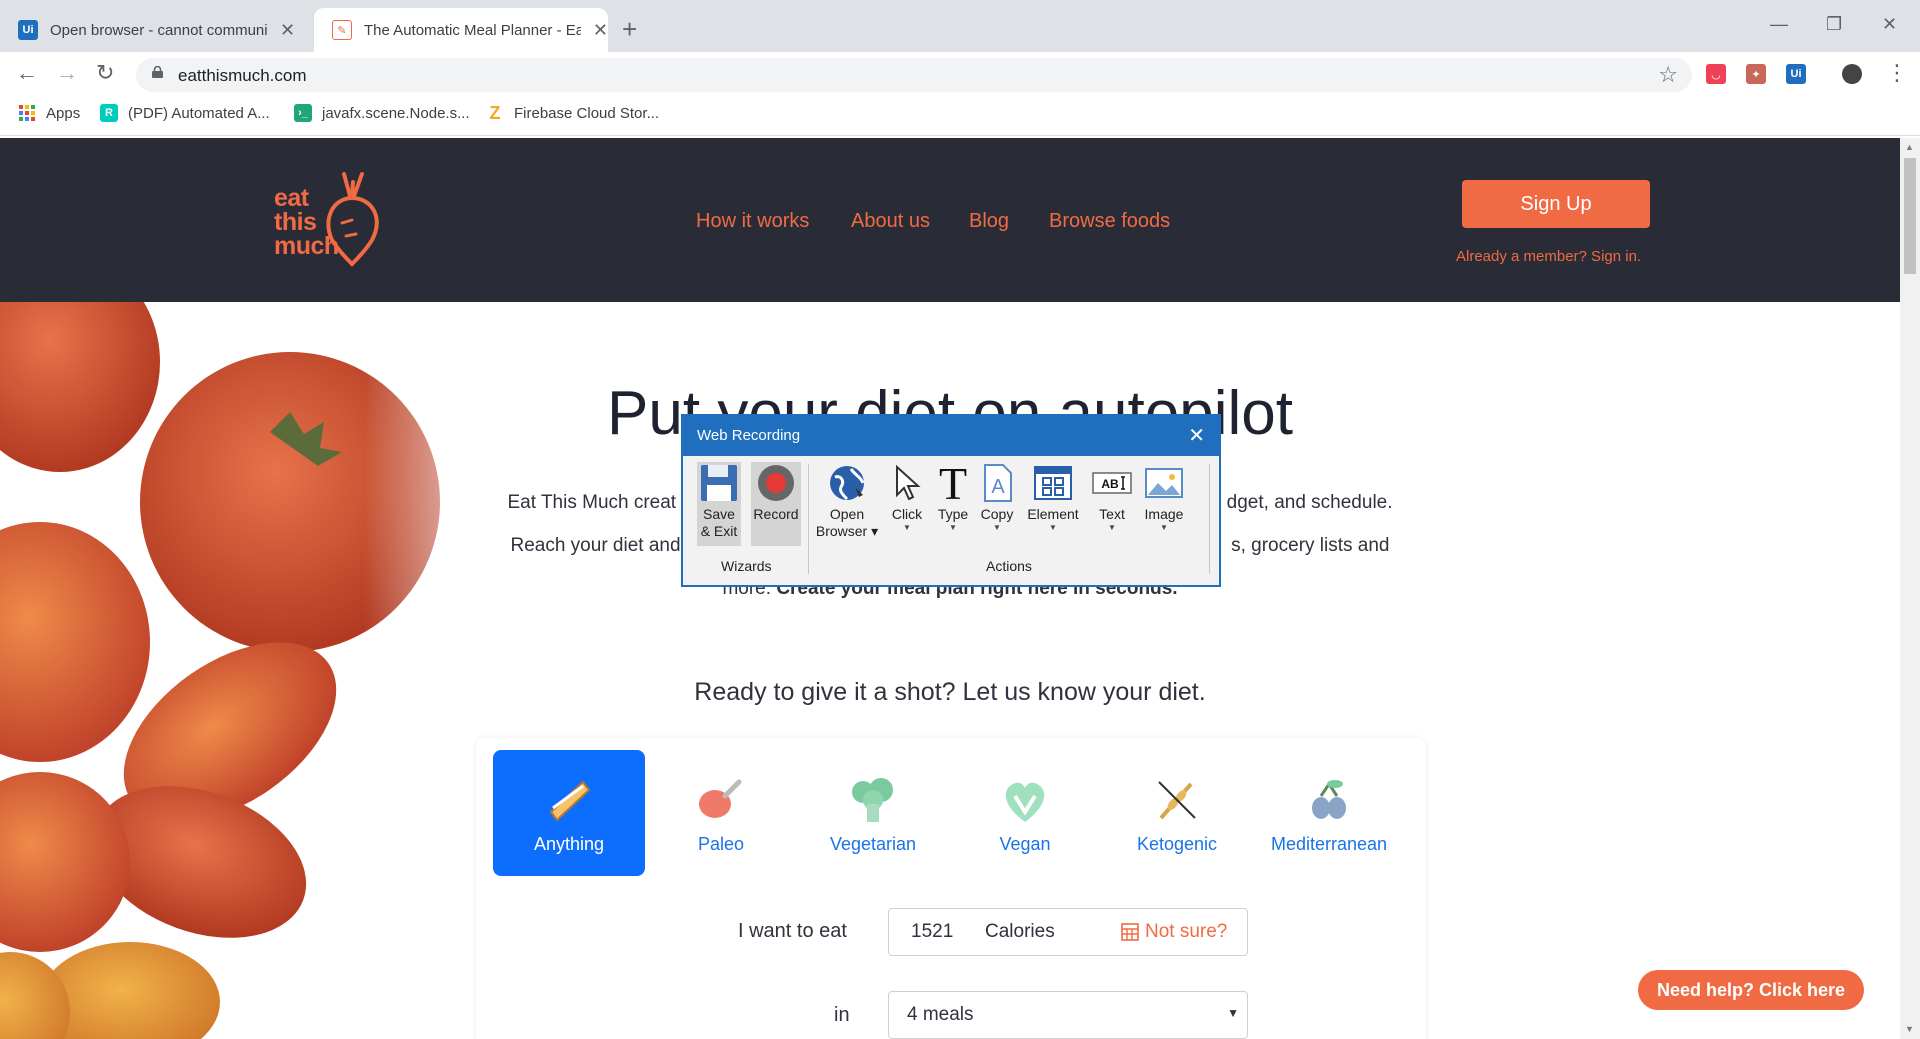  What do you see at coordinates (752, 221) in the screenshot?
I see `nav-how-it-works: How it works` at bounding box center [752, 221].